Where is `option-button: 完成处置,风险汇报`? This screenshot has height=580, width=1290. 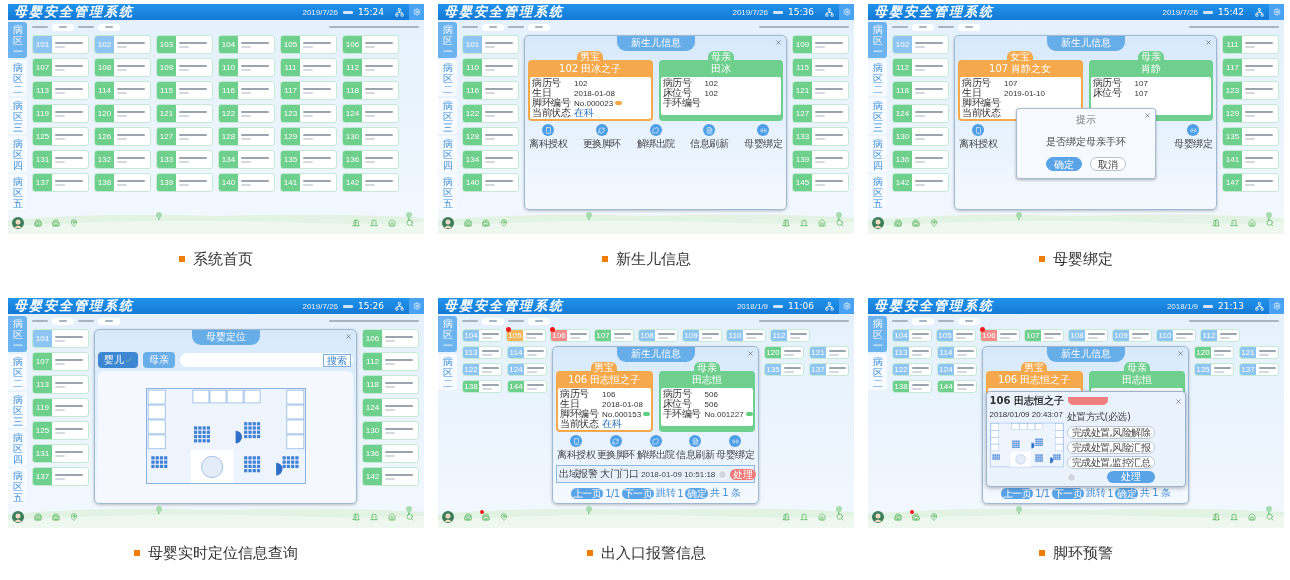
option-button: 完成处置,风险汇报 is located at coordinates (1111, 447).